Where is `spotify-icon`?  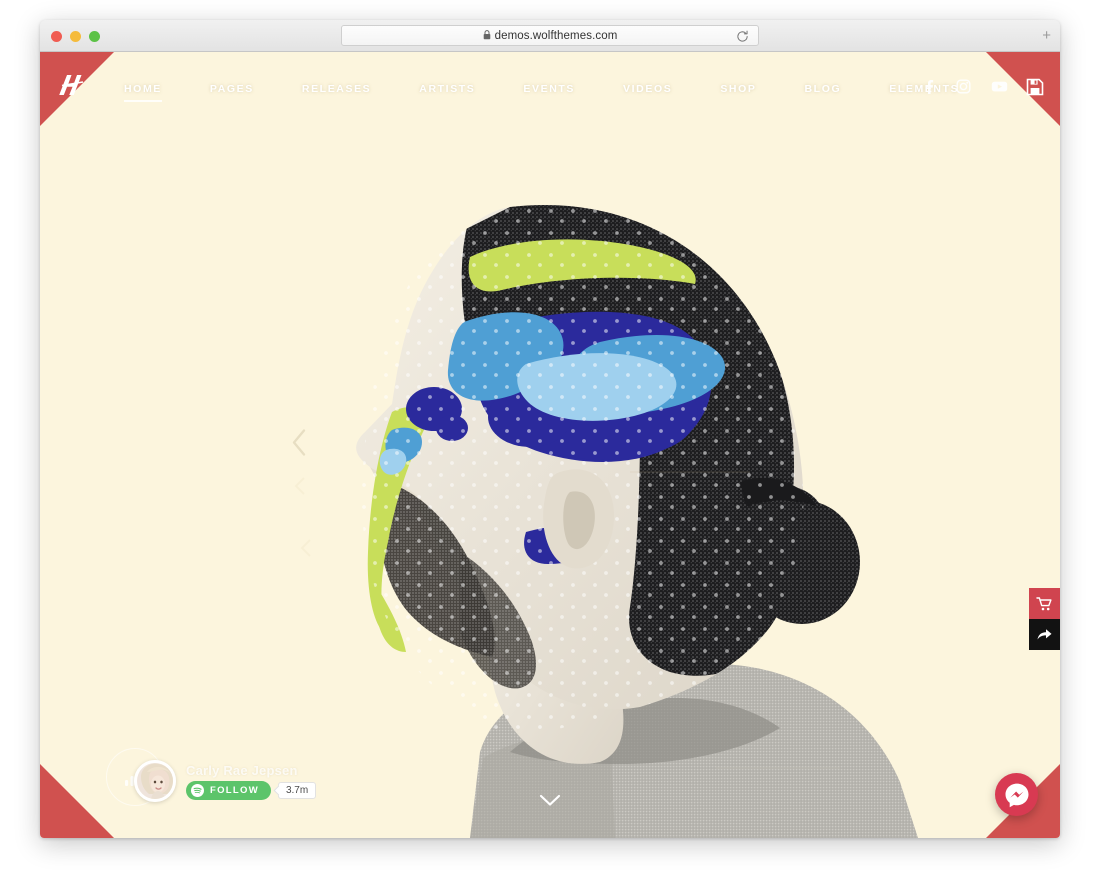
spotify-icon is located at coordinates (197, 790).